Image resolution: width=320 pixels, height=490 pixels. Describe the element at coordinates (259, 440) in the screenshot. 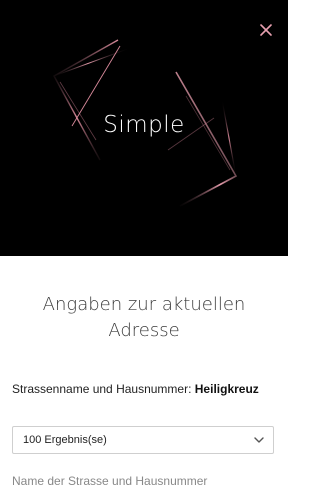

I see `chevron-down-icon` at that location.